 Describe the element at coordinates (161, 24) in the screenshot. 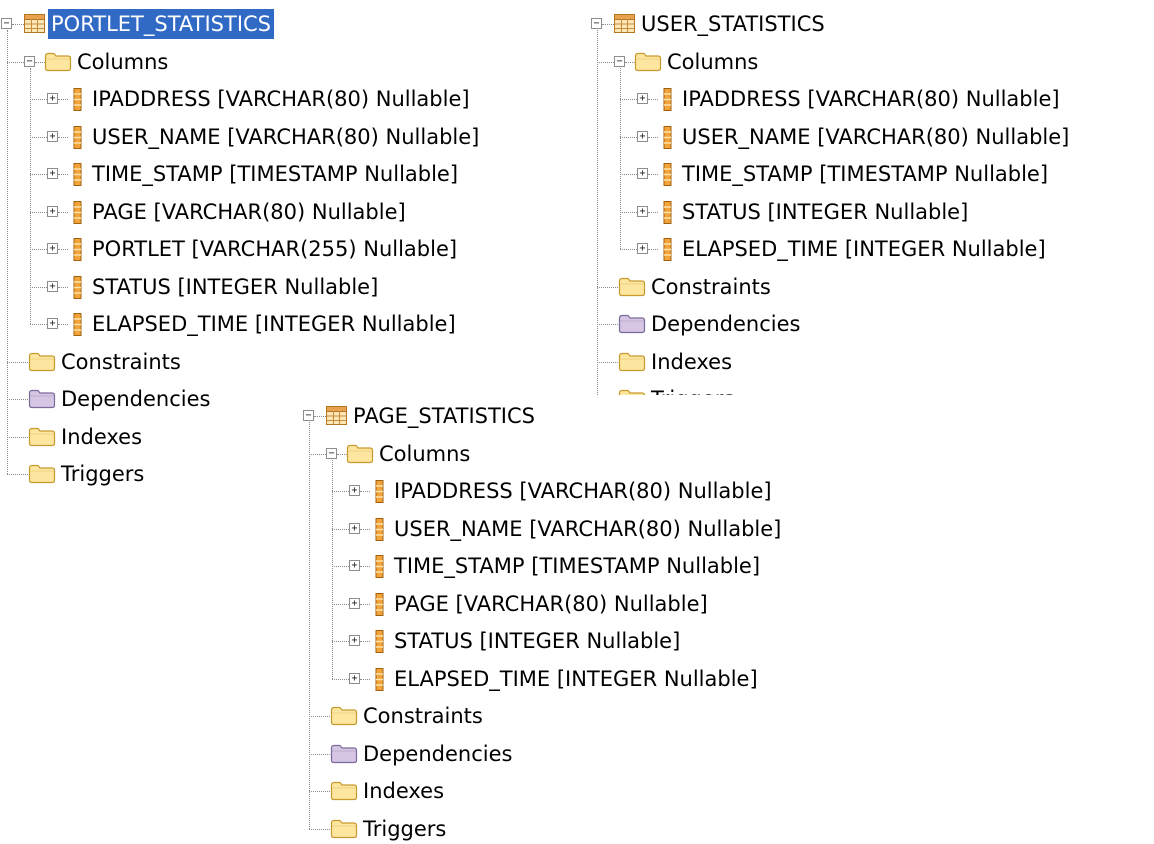

I see `table-name-portlet: PORTLET_STATISTICS` at that location.